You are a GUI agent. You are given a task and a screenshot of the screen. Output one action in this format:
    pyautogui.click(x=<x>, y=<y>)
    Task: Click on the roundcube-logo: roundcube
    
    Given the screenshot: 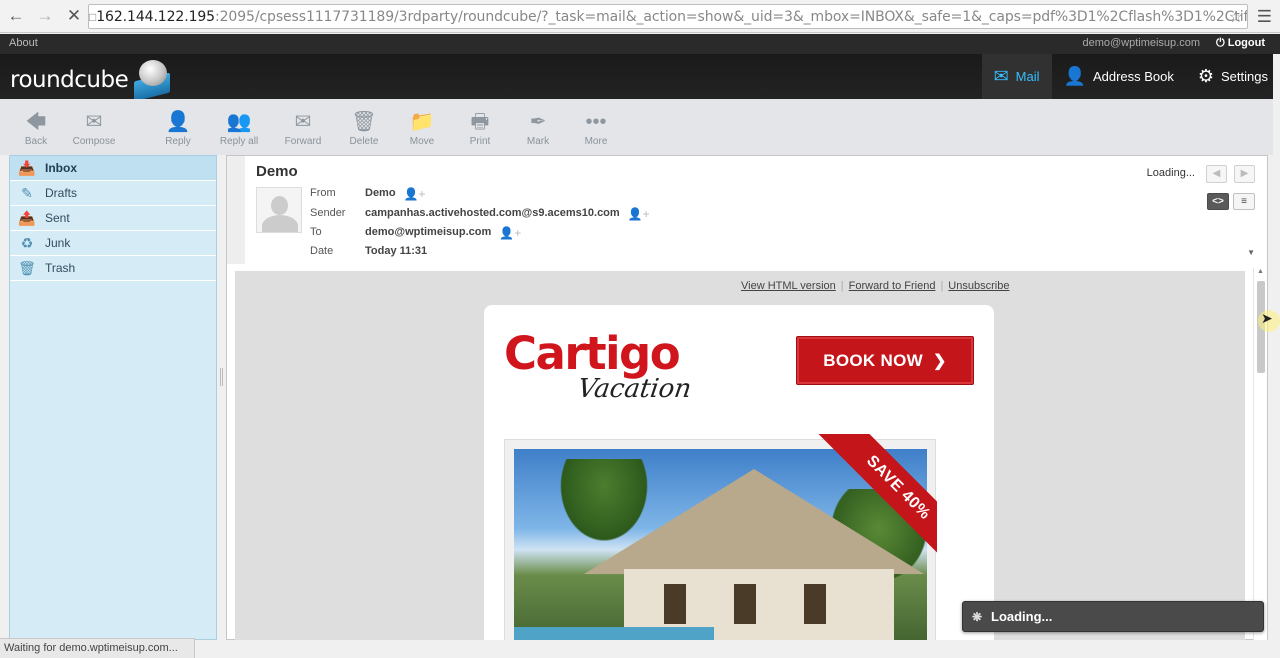 What is the action you would take?
    pyautogui.click(x=92, y=81)
    